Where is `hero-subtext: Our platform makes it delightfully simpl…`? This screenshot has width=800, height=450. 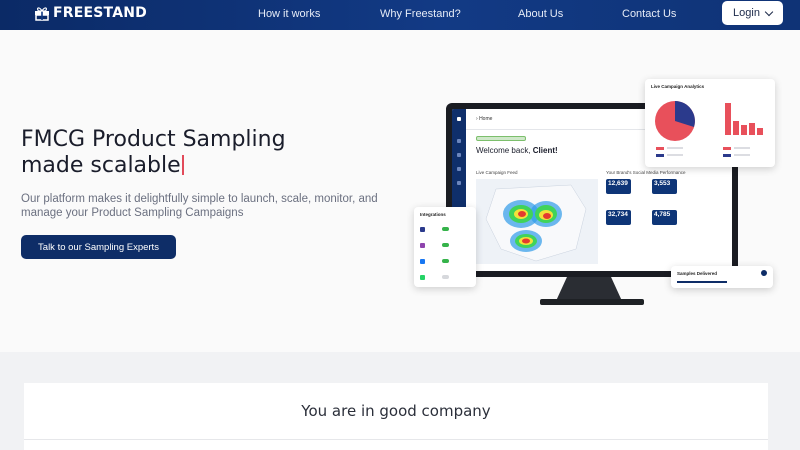 hero-subtext: Our platform makes it delightfully simpl… is located at coordinates (199, 206).